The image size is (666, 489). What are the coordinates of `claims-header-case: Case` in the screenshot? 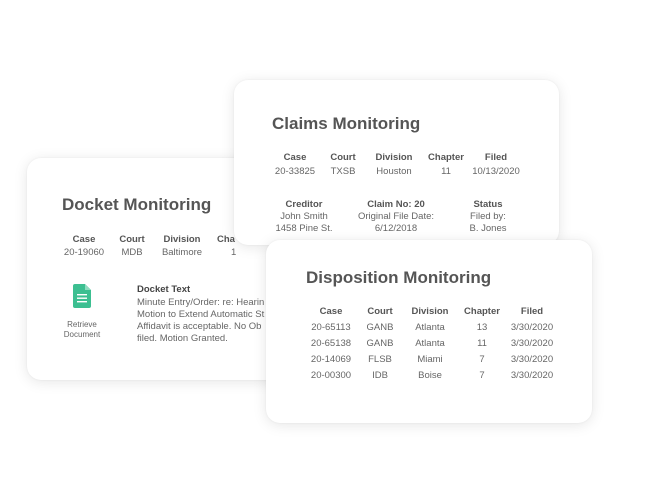 It's located at (295, 157).